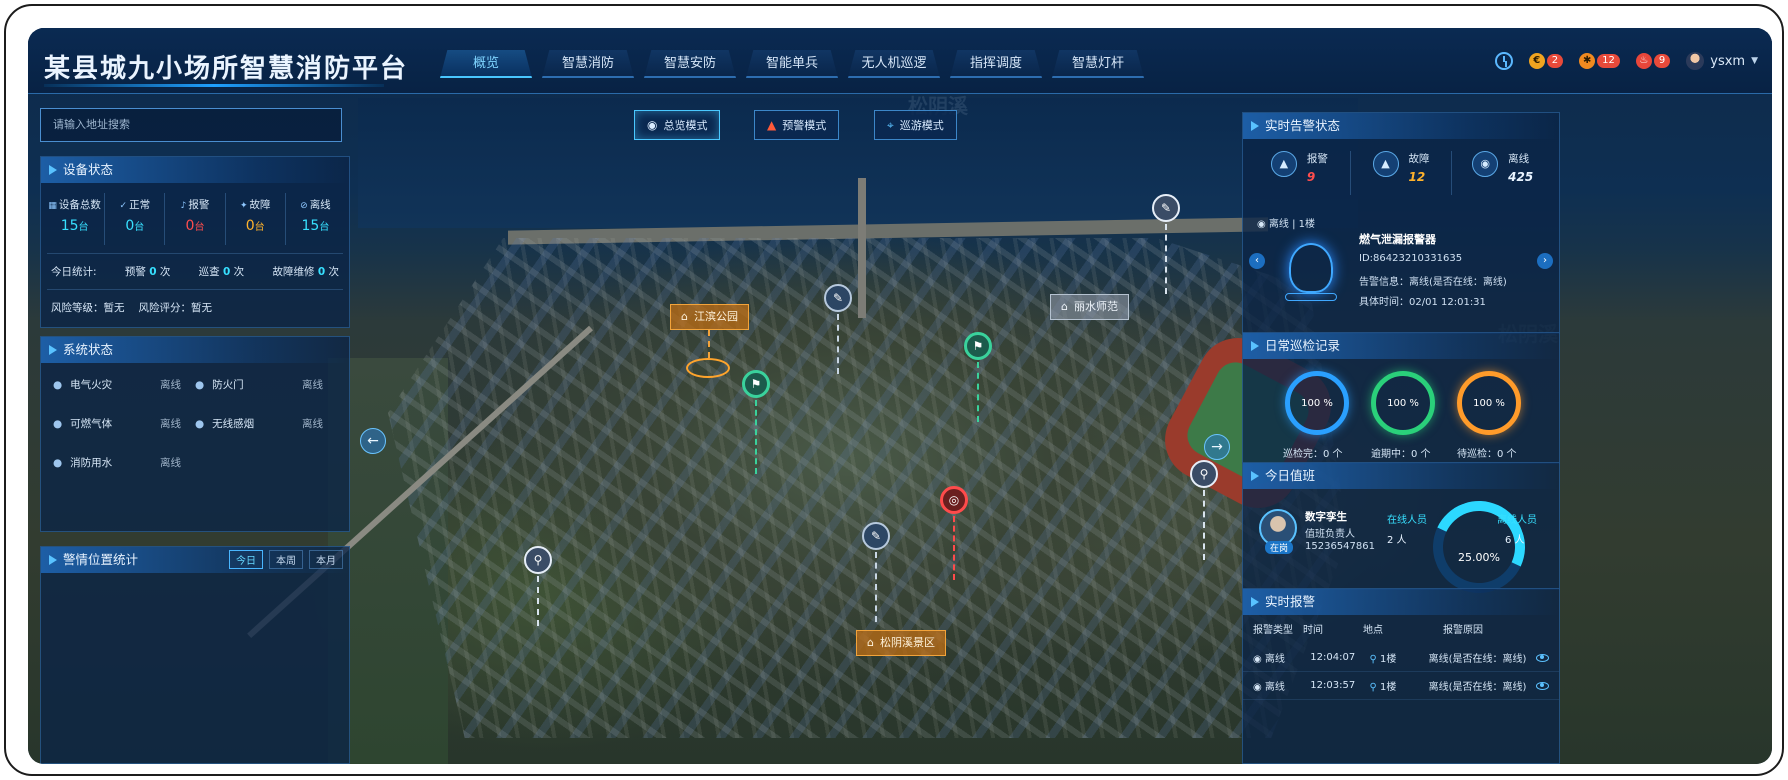 This screenshot has height=780, width=1788. I want to click on alarm-marker-icon: ◎, so click(954, 500).